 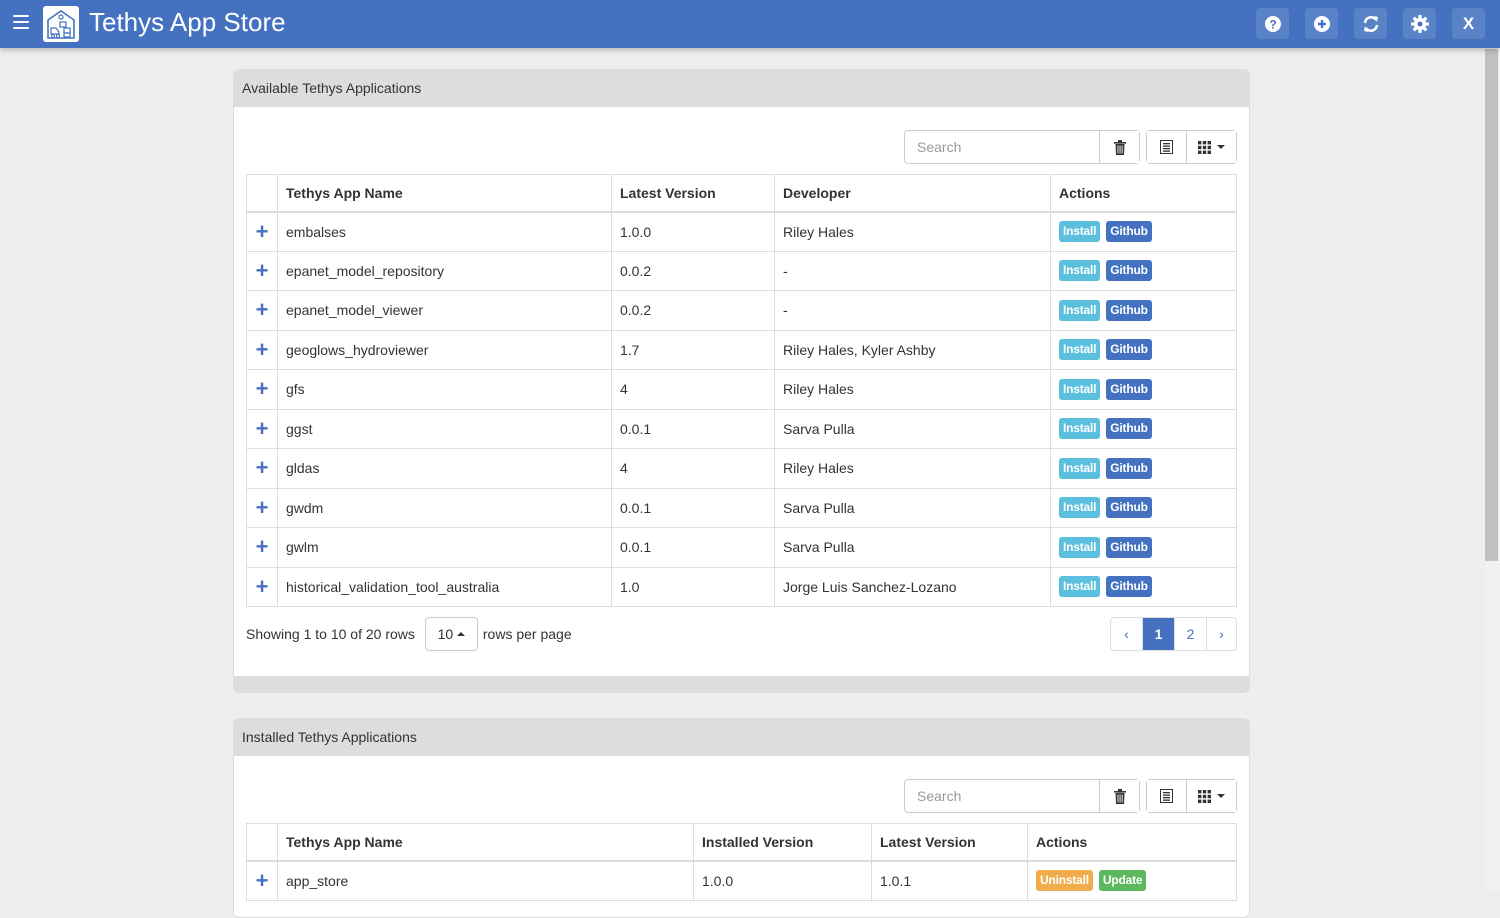 What do you see at coordinates (21, 23) in the screenshot?
I see `menu-toggle-icon` at bounding box center [21, 23].